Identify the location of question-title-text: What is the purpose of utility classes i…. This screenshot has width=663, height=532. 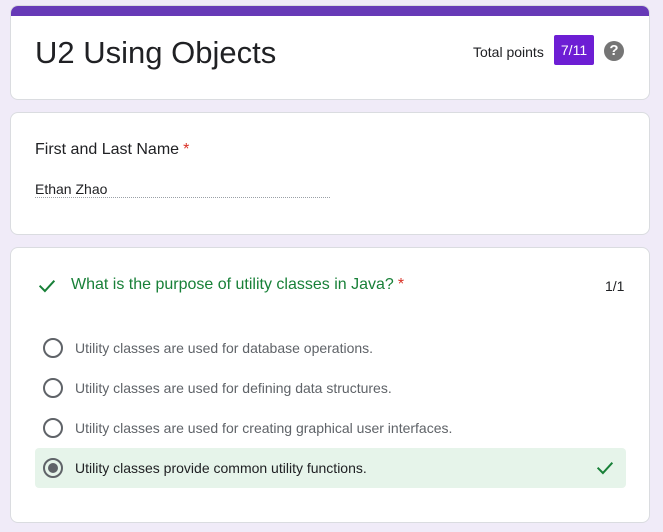
(232, 284).